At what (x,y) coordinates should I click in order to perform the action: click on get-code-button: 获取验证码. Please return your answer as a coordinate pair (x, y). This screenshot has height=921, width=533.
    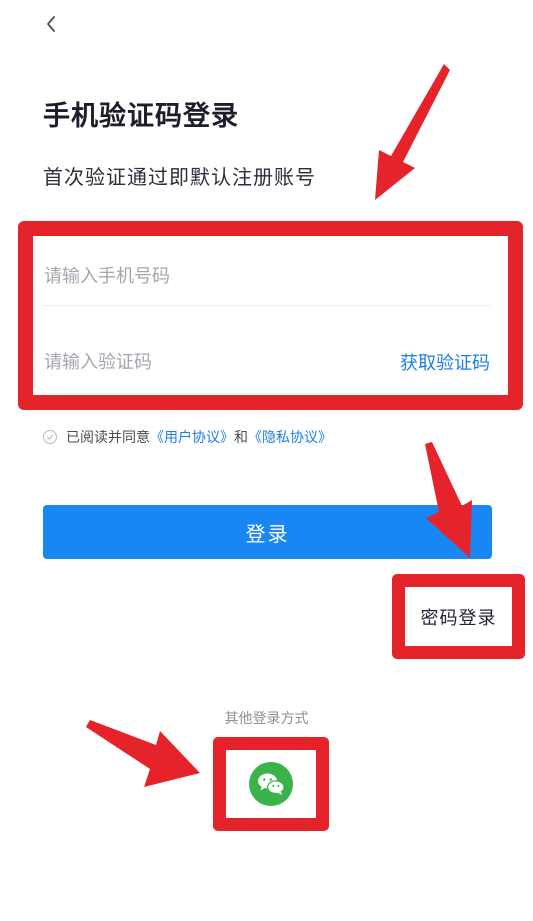
    Looking at the image, I should click on (445, 362).